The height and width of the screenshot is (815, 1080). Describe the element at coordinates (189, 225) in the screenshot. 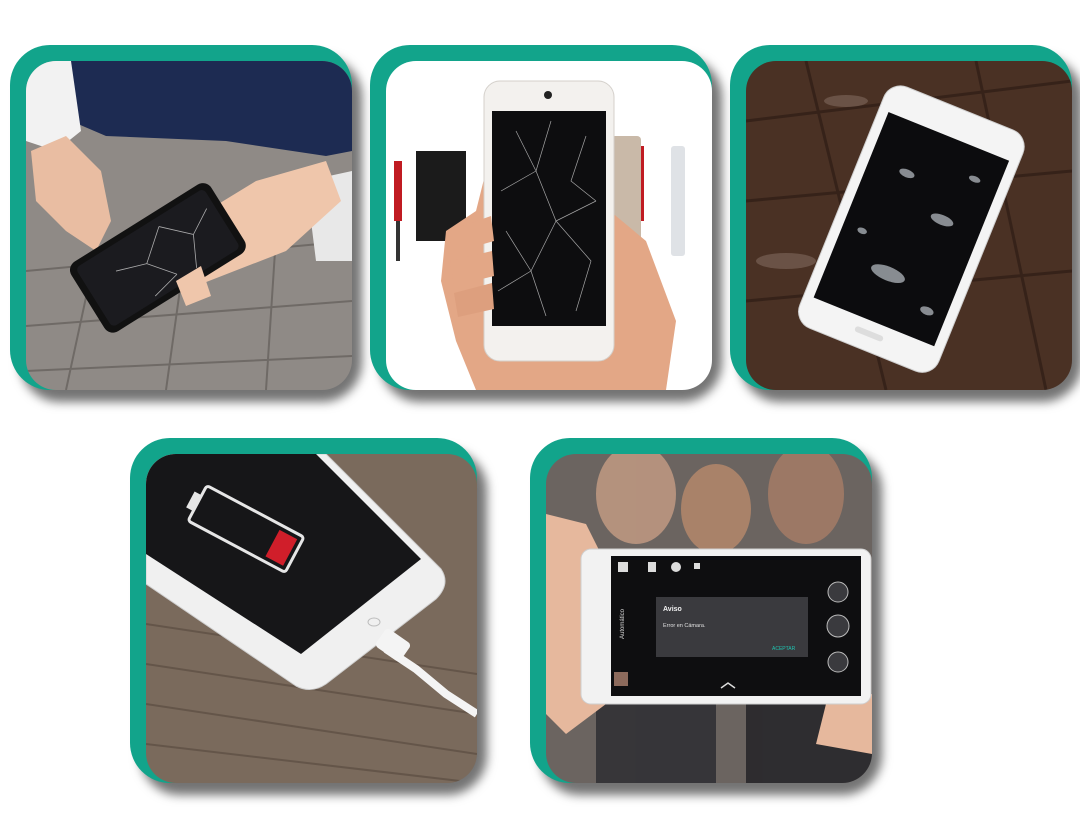

I see `photo-cracked-phone-pavement` at that location.